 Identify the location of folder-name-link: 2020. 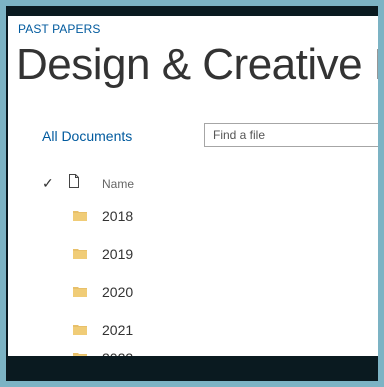
(117, 292).